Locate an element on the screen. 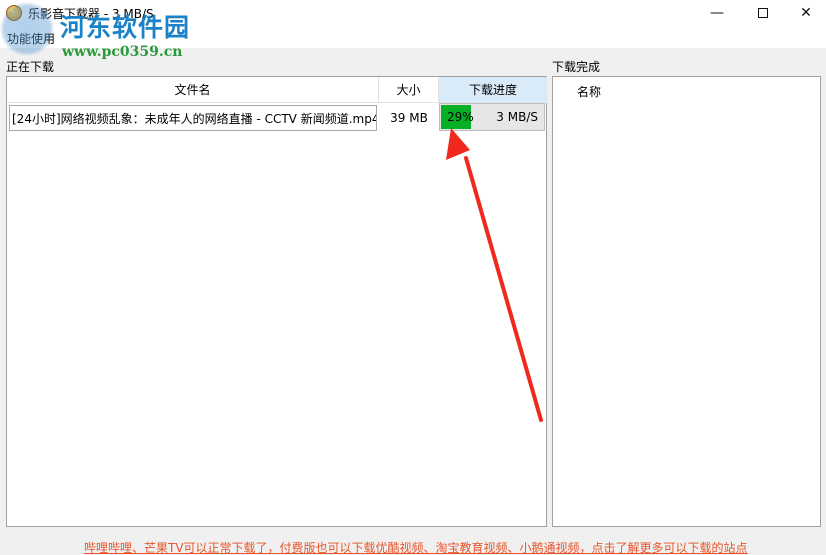 The height and width of the screenshot is (555, 826). row-size: 39 MB is located at coordinates (409, 118).